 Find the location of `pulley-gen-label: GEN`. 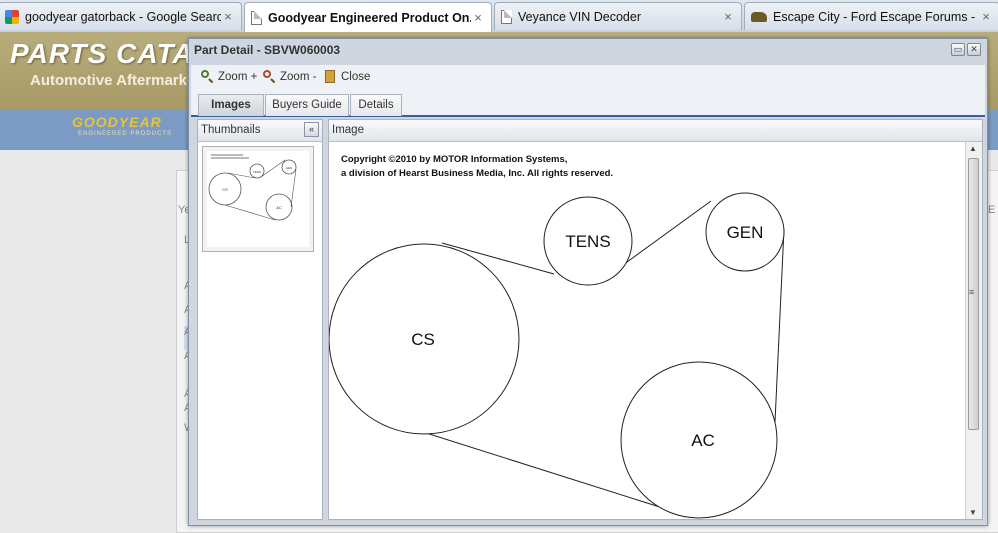

pulley-gen-label: GEN is located at coordinates (745, 232).